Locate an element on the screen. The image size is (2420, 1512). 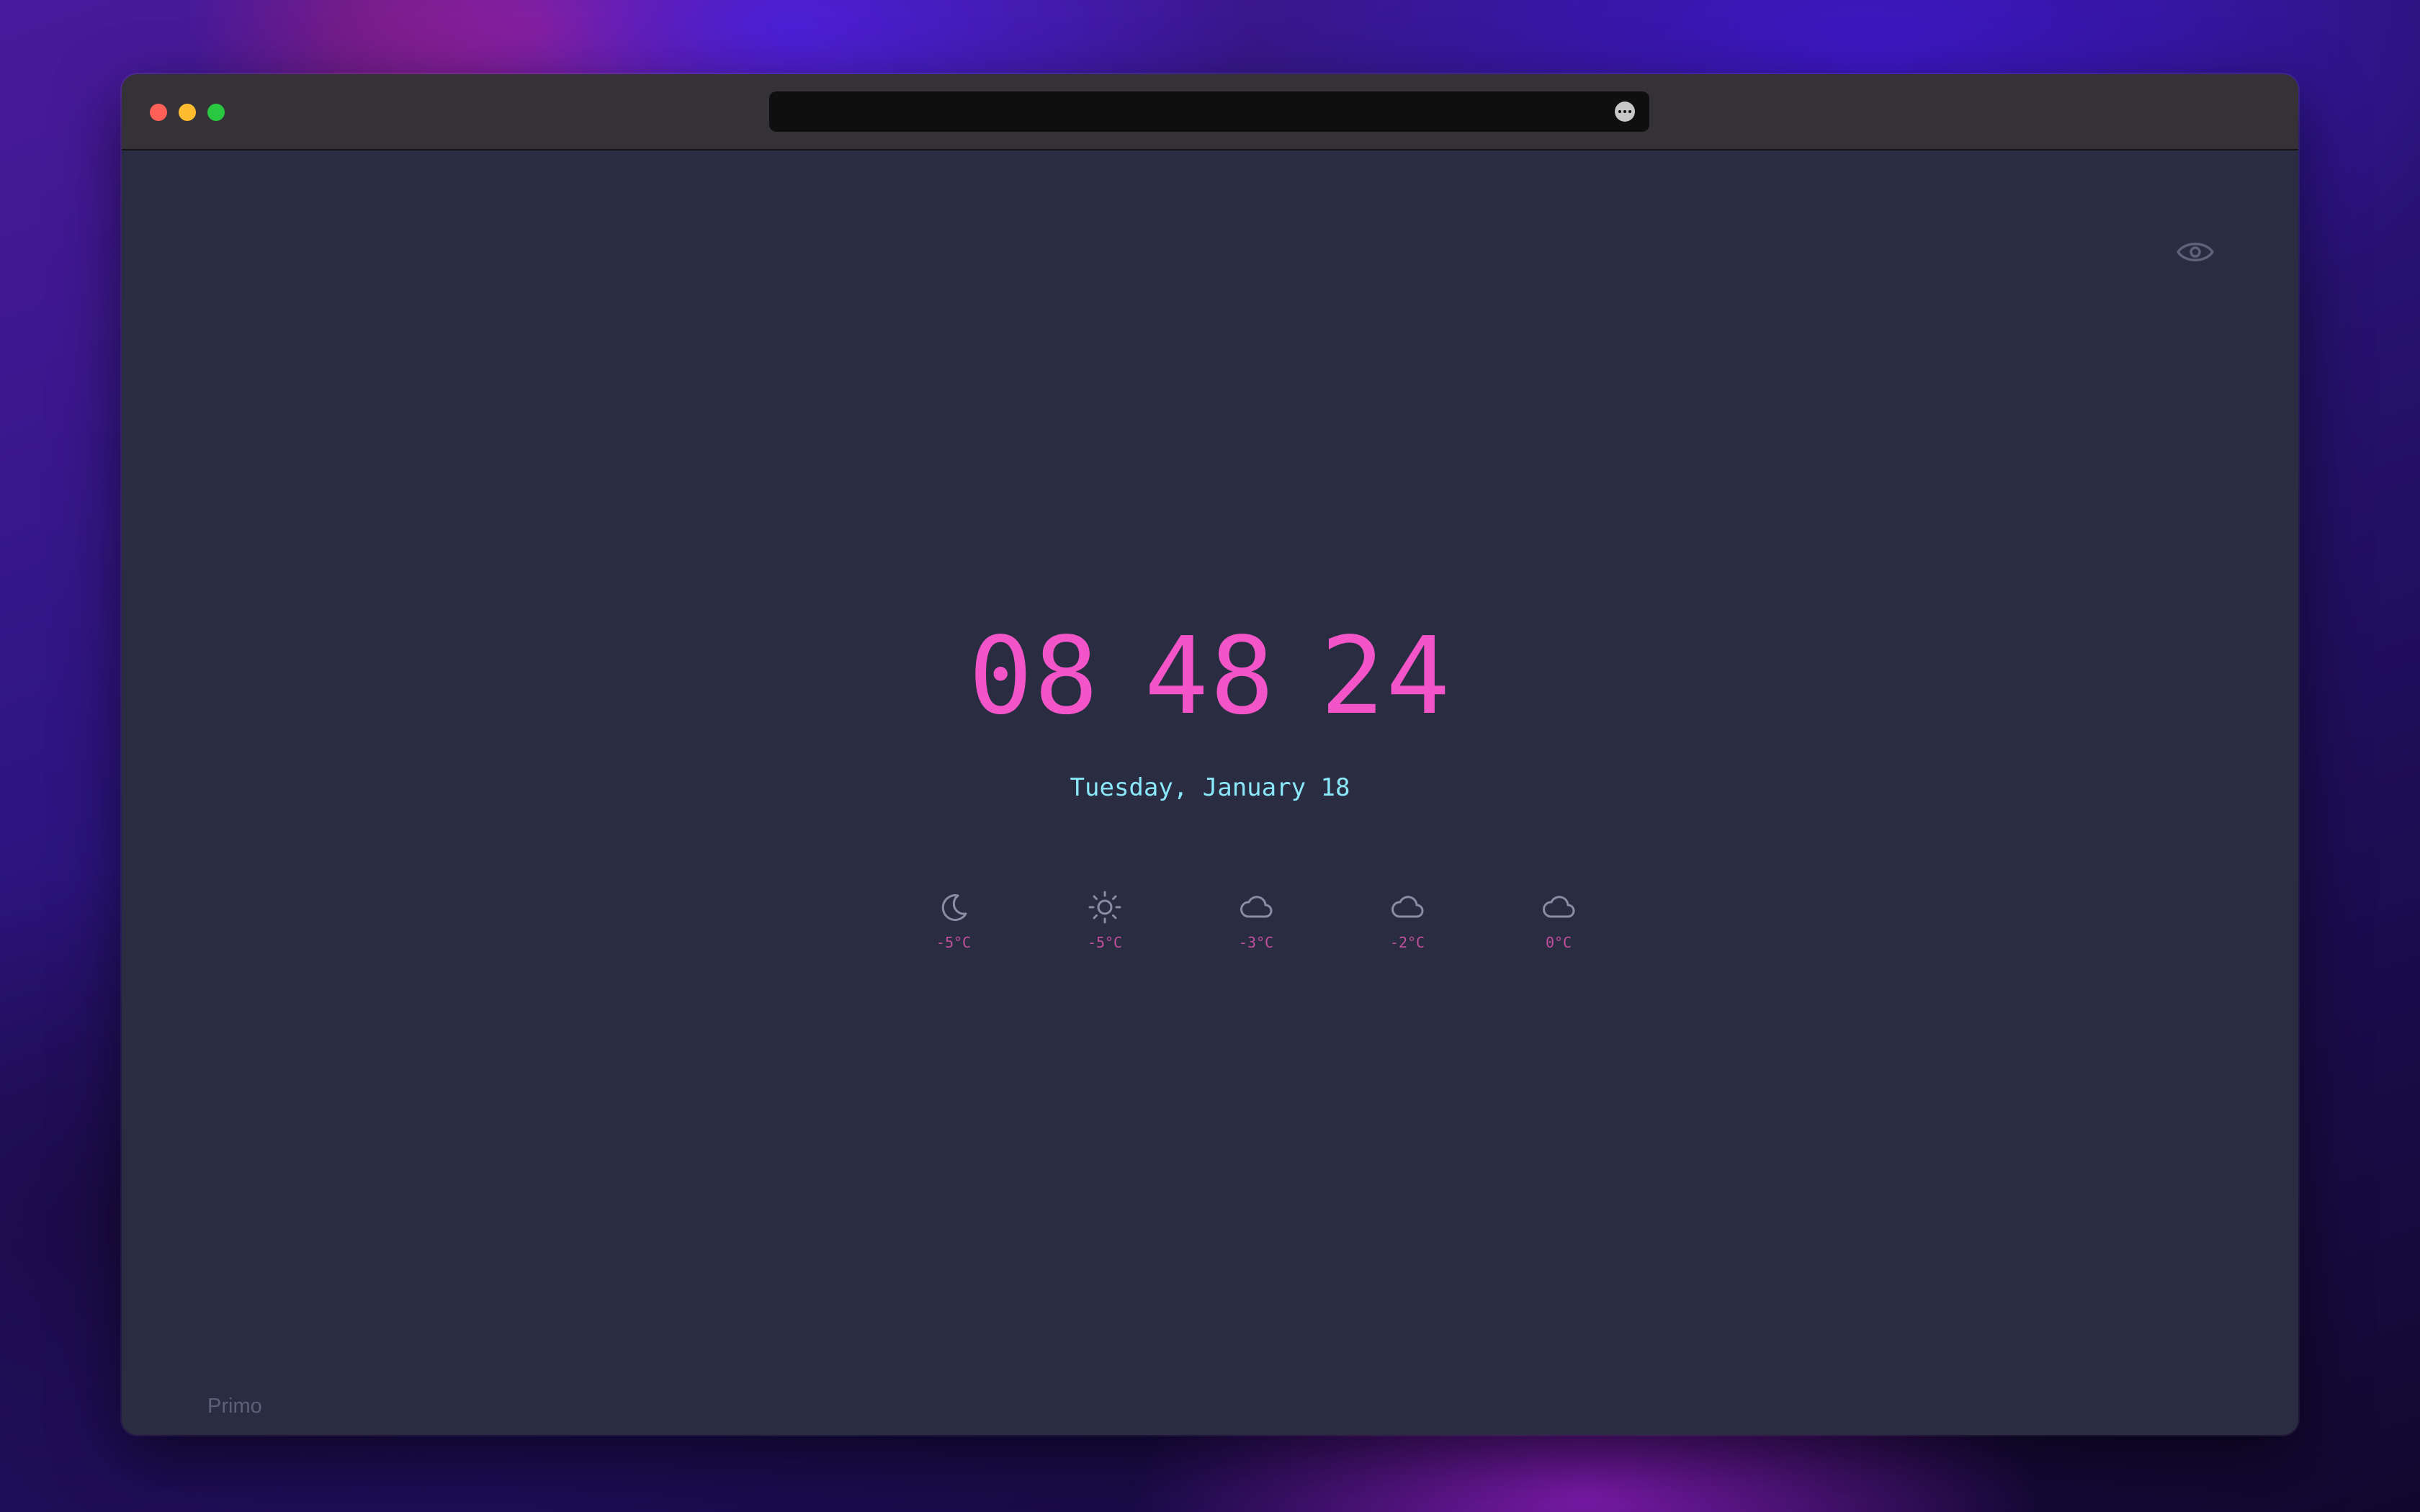
sun-icon is located at coordinates (1104, 907).